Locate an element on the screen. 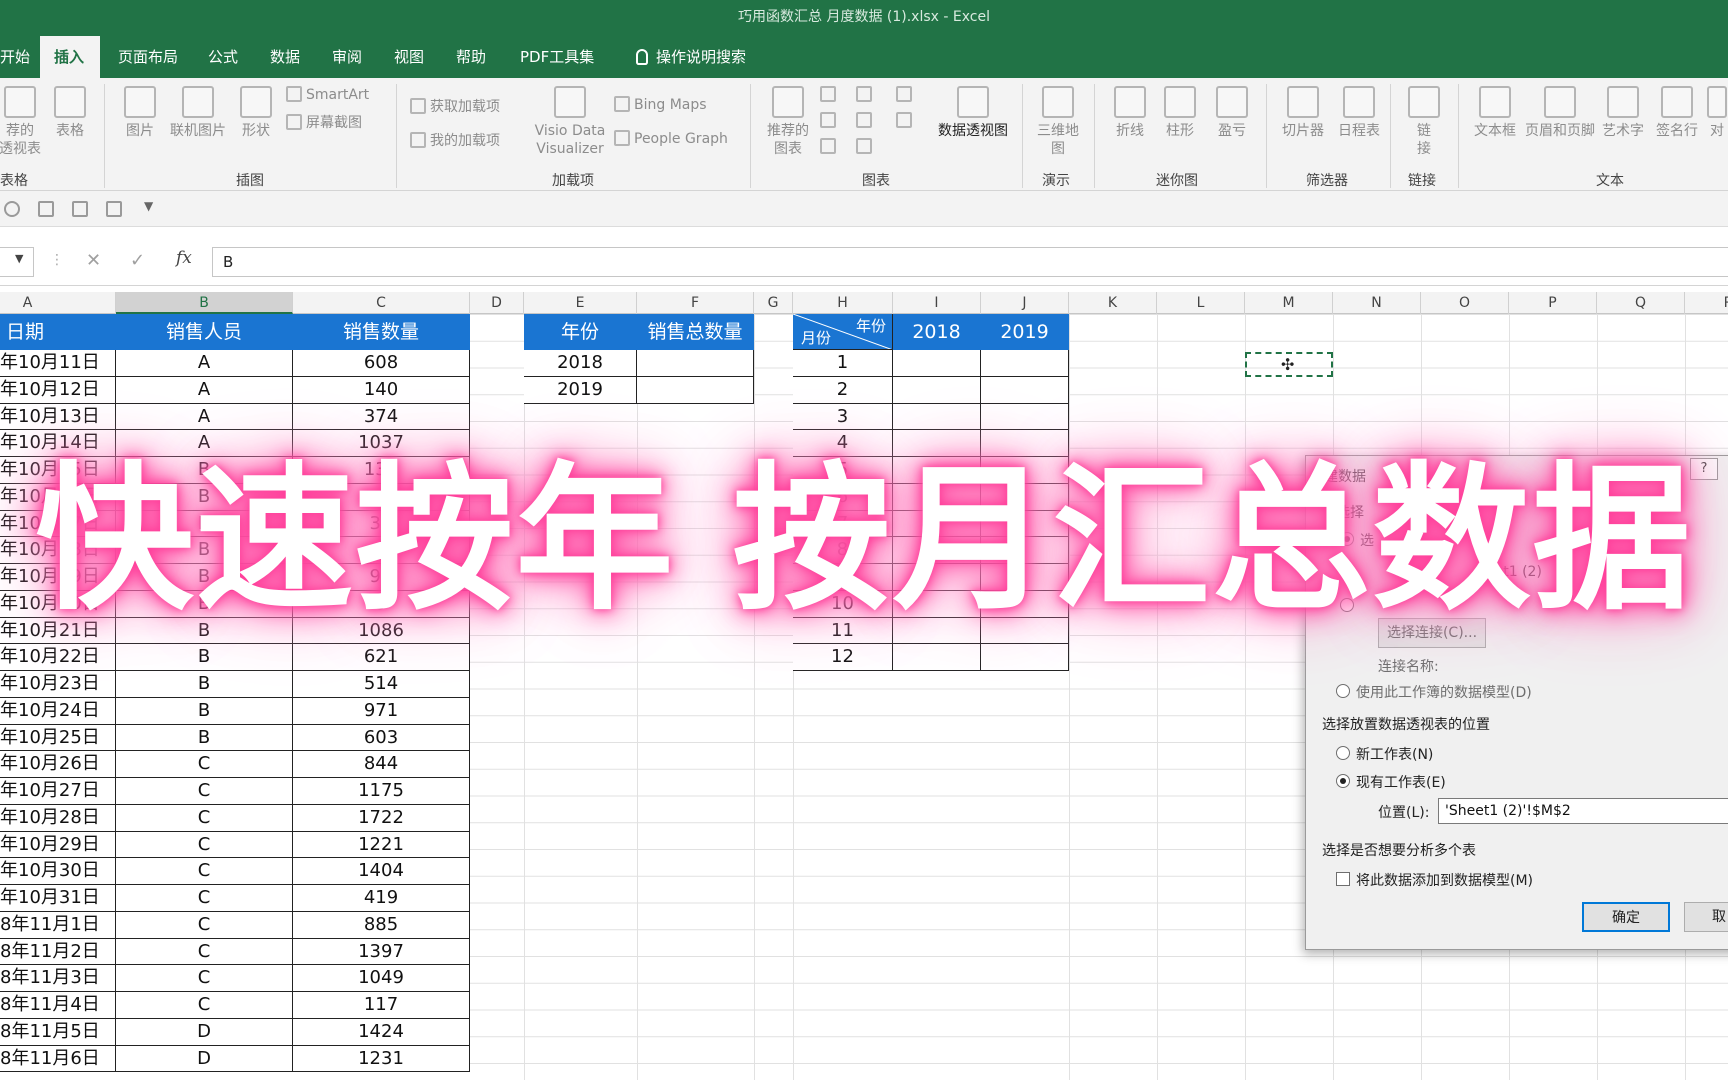 Image resolution: width=1728 pixels, height=1080 pixels. cell-quantity: 621 is located at coordinates (381, 657).